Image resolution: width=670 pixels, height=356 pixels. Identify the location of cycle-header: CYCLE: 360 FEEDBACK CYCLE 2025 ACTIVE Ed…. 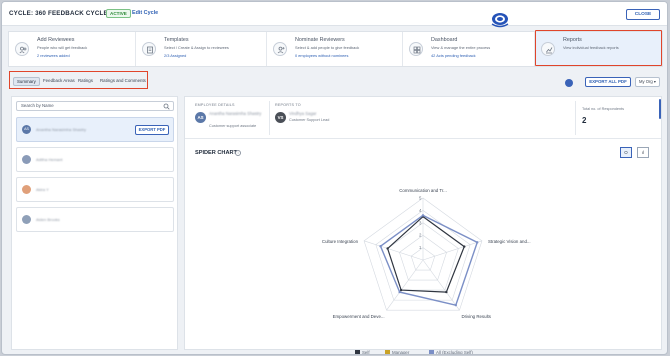
(334, 15).